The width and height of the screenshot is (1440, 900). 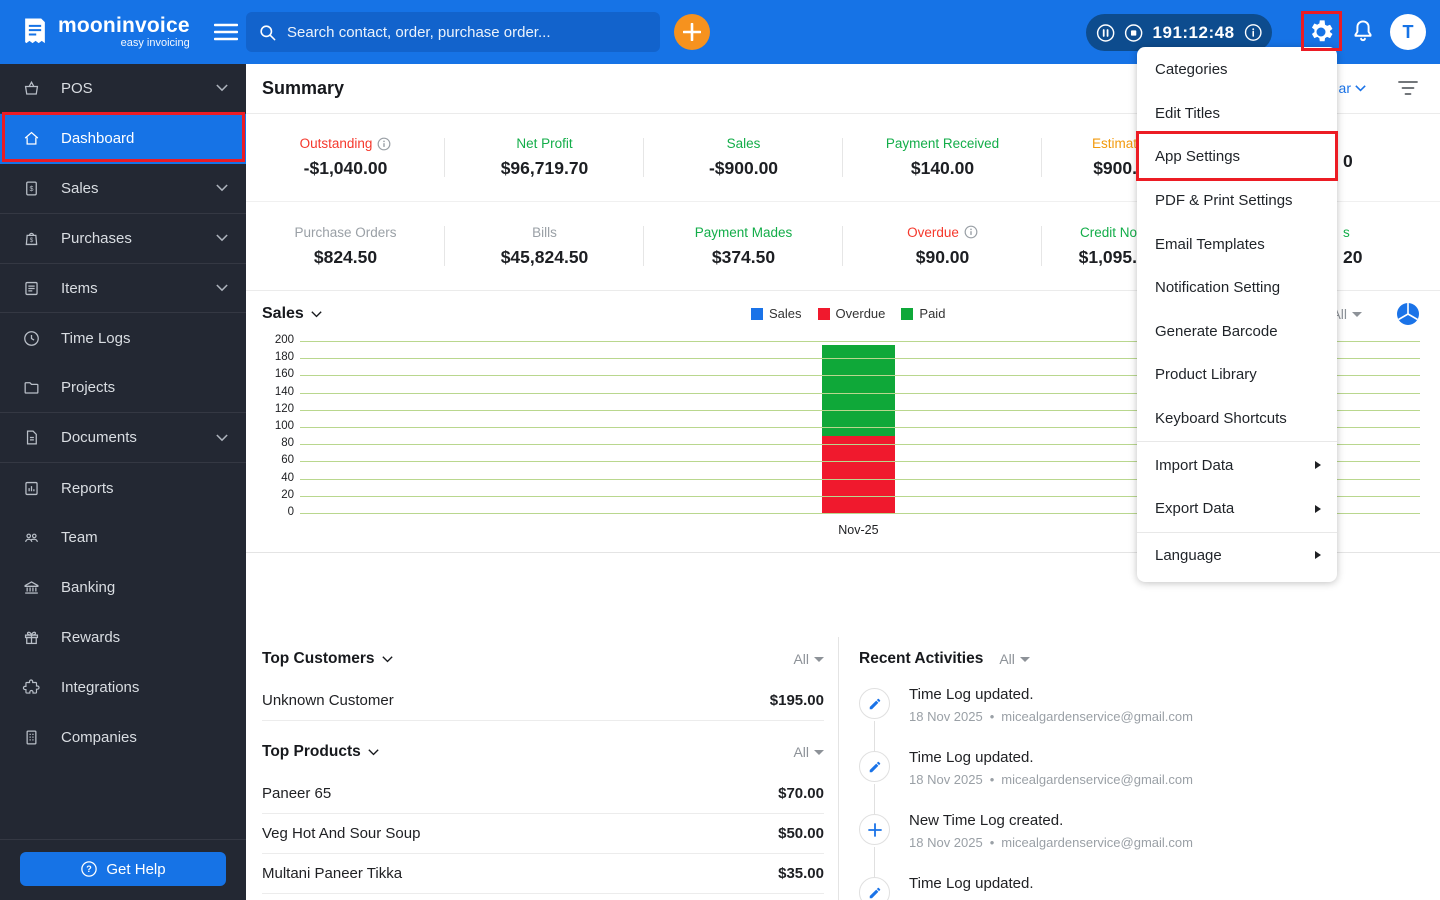 What do you see at coordinates (123, 338) in the screenshot?
I see `sidebar-item-time-logs: Time Logs` at bounding box center [123, 338].